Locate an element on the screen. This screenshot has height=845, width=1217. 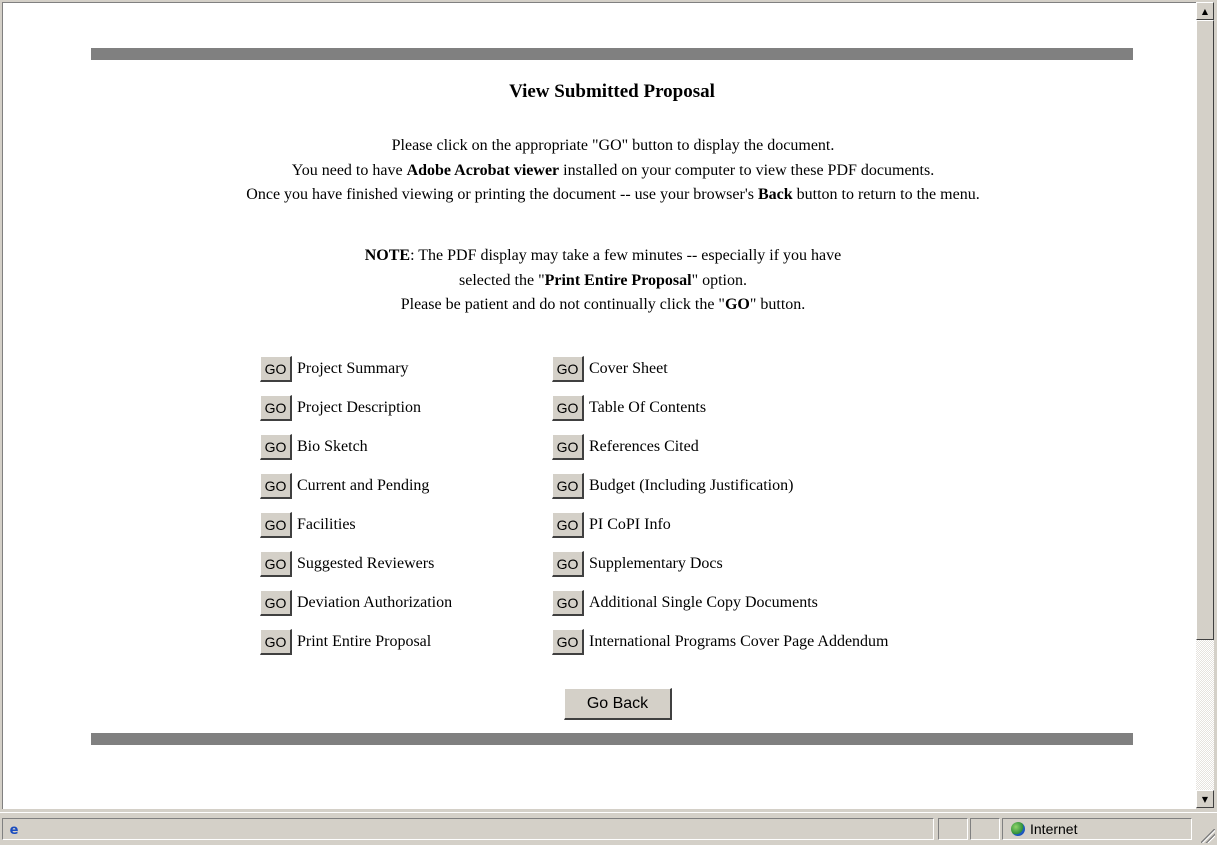
go-button-right-4: GO is located at coordinates (568, 525).